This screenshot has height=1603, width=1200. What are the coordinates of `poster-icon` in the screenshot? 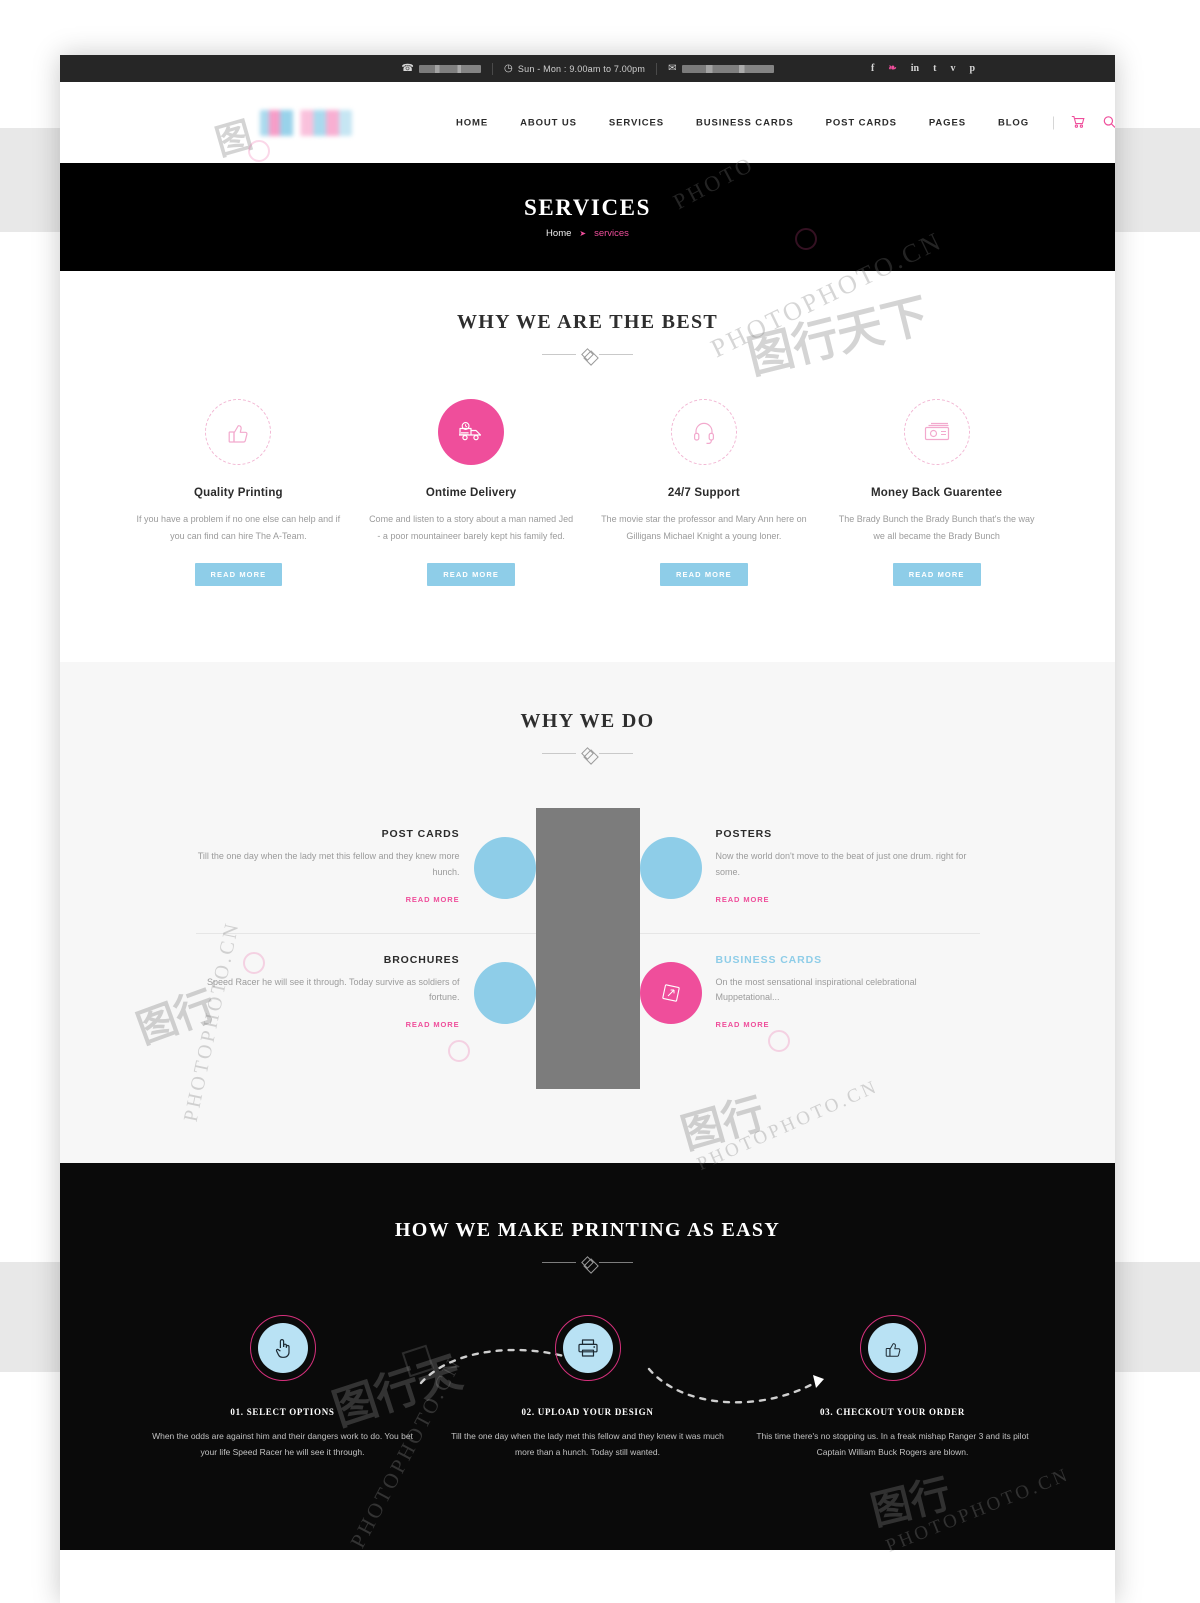 It's located at (670, 867).